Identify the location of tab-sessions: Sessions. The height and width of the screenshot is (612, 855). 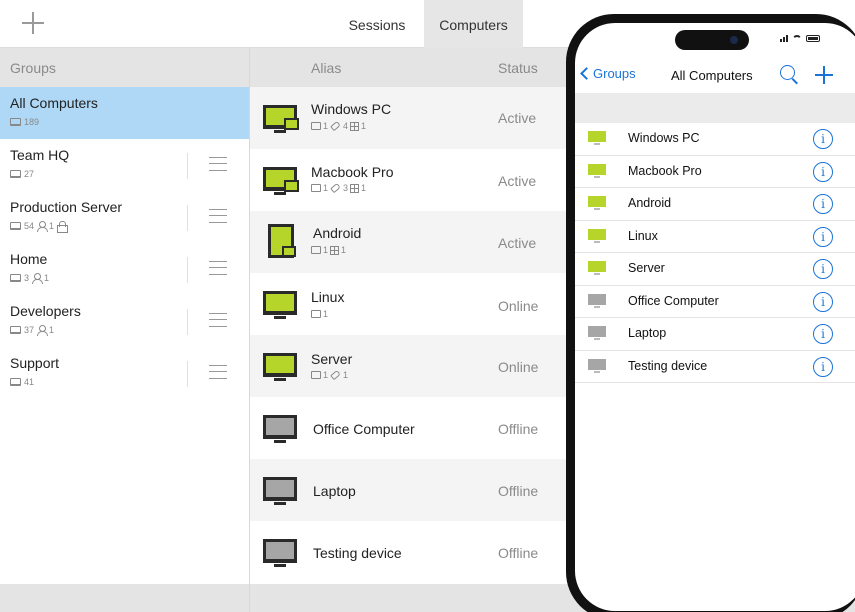
(377, 24).